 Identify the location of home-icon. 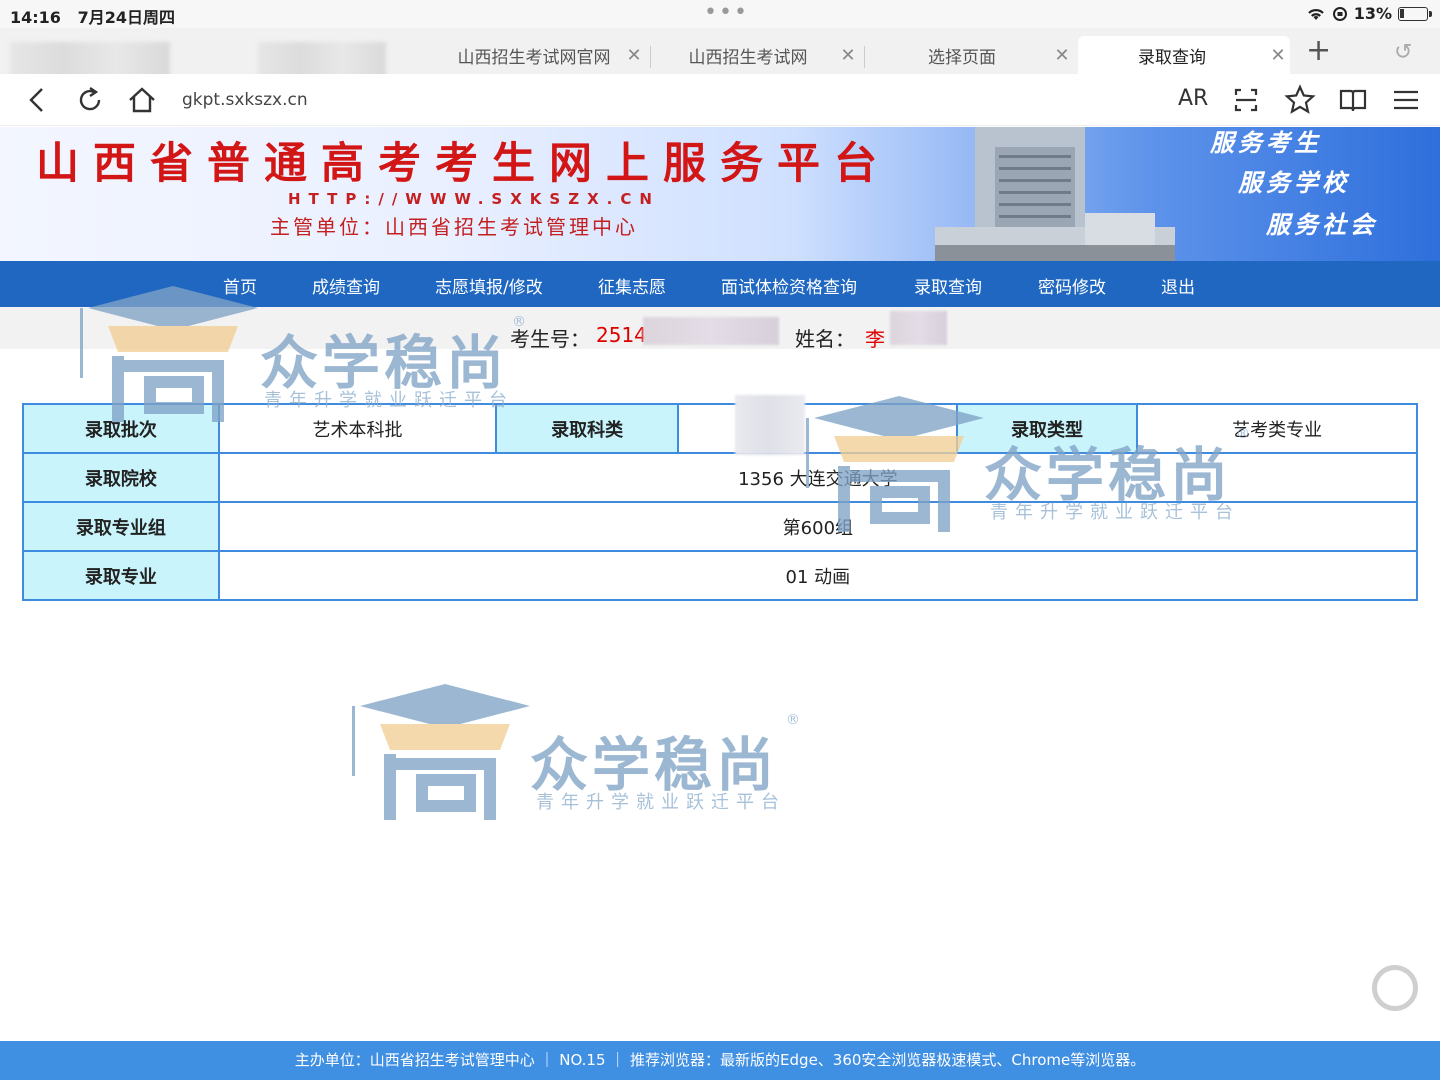
(142, 100).